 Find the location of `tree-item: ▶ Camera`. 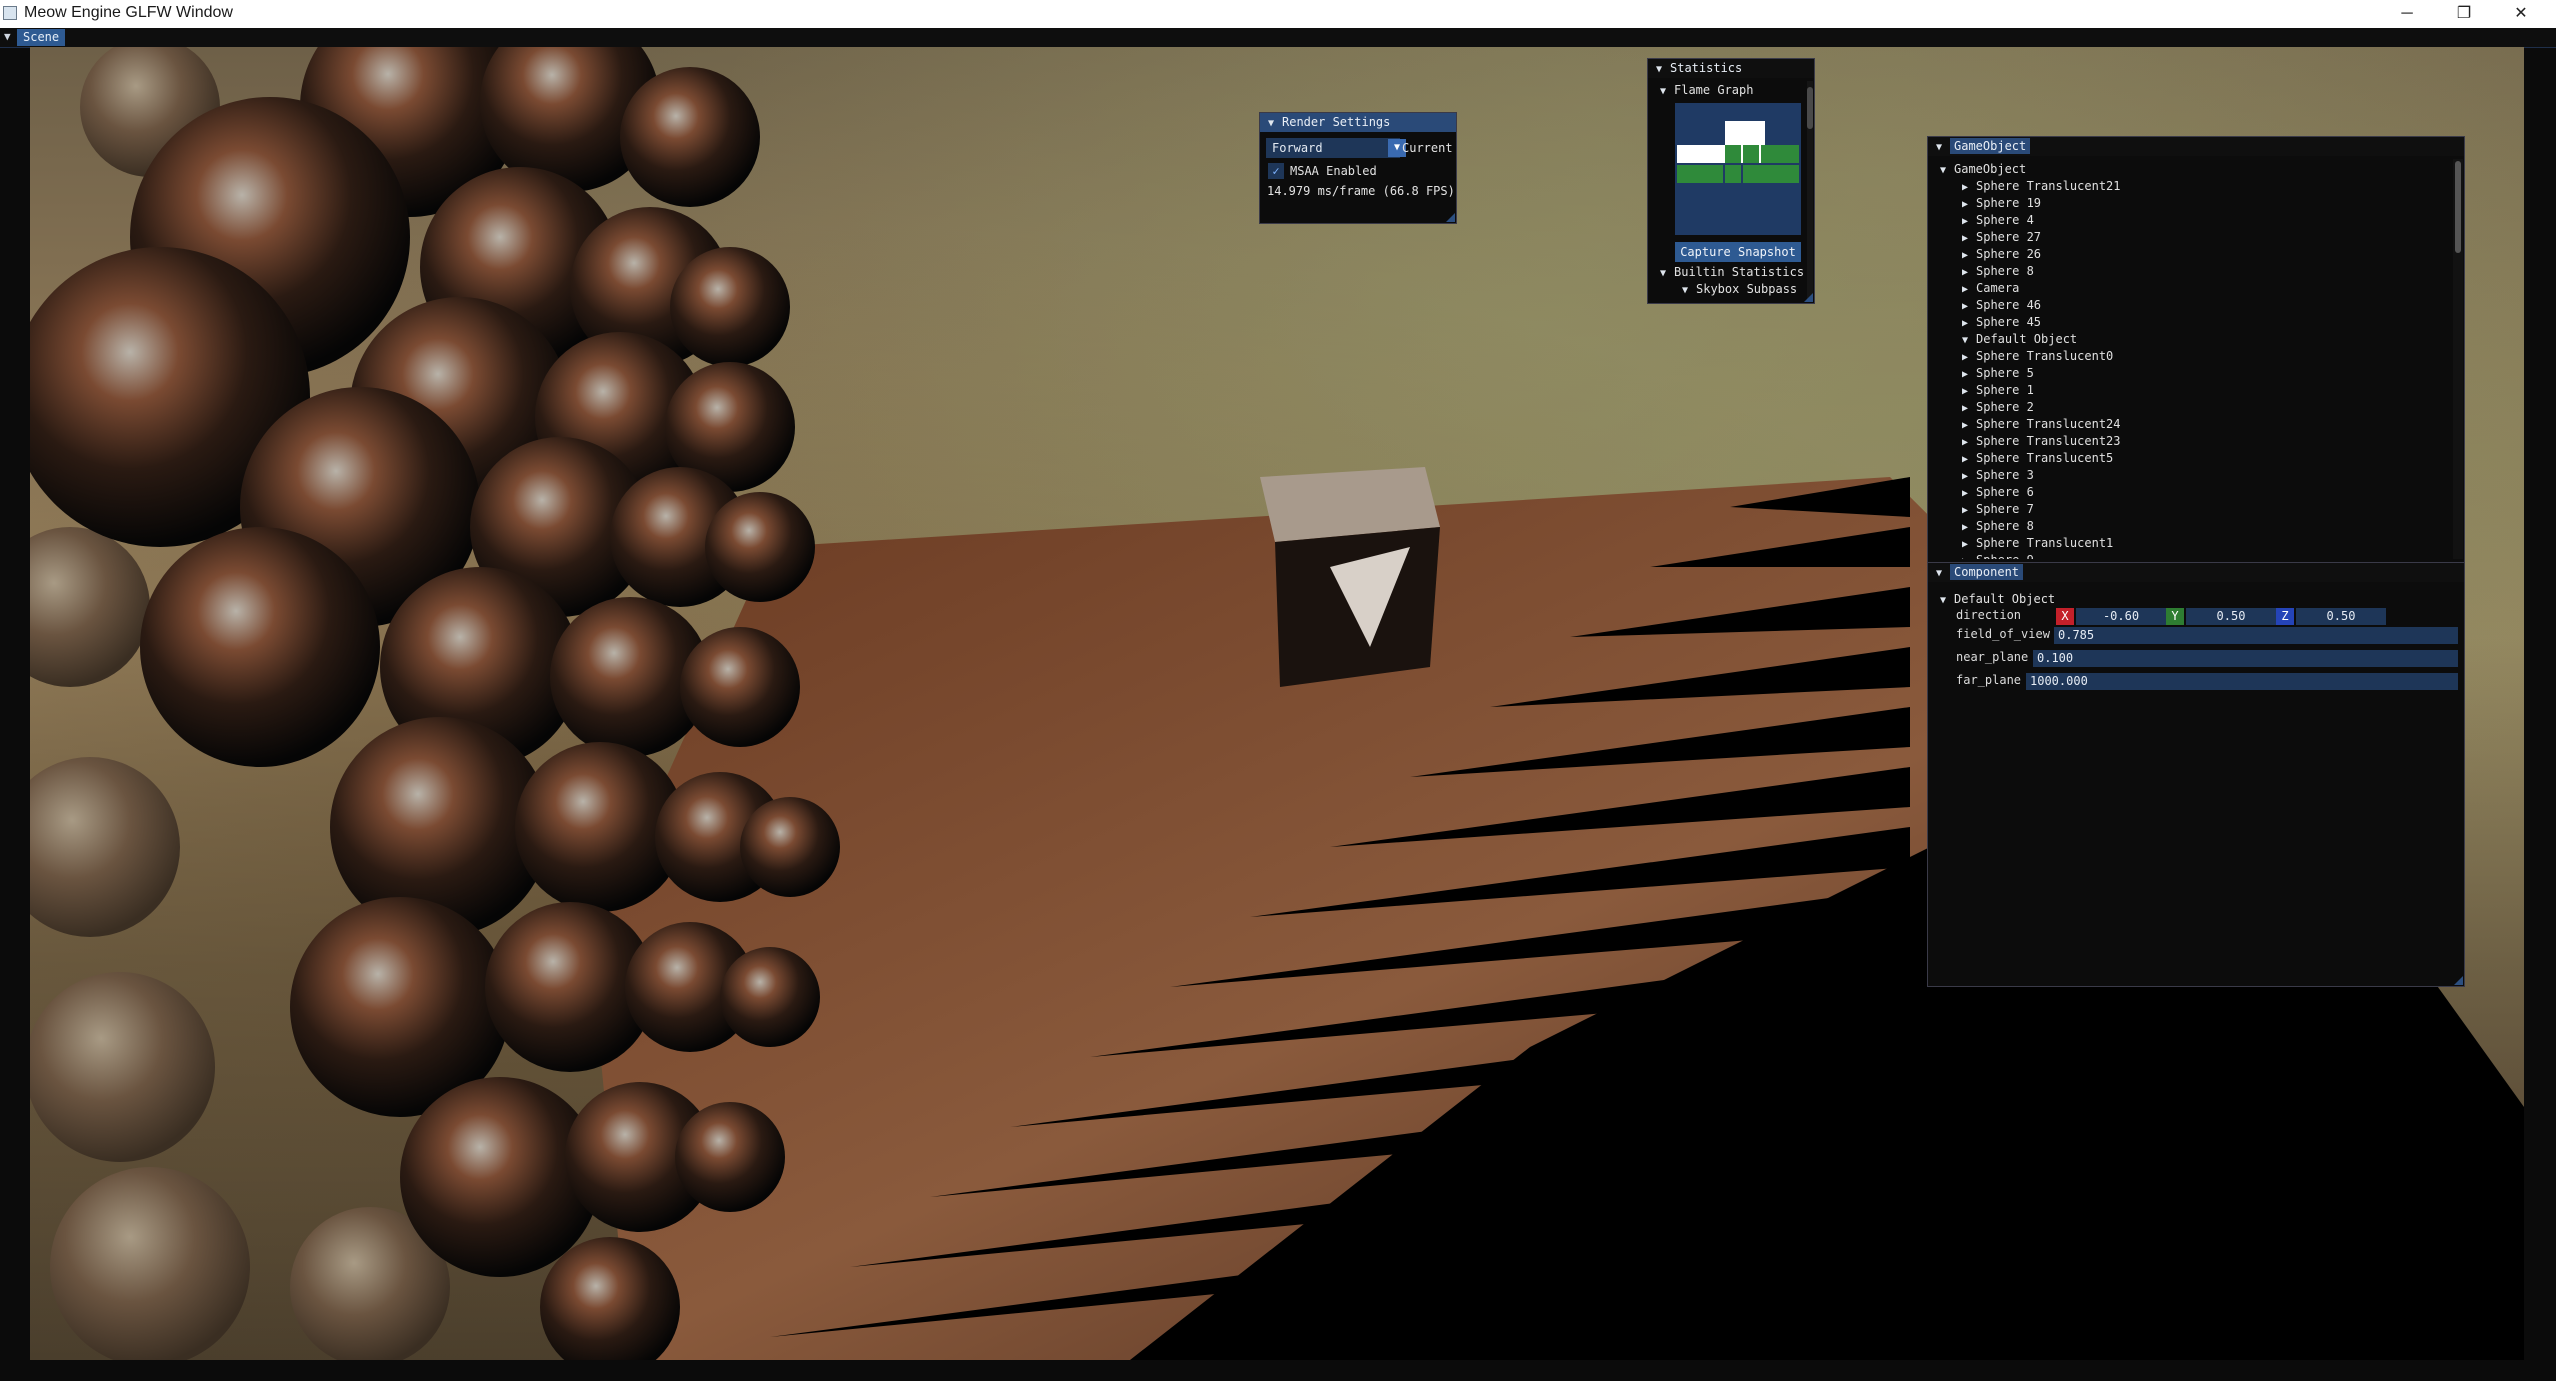

tree-item: ▶ Camera is located at coordinates (1990, 288).